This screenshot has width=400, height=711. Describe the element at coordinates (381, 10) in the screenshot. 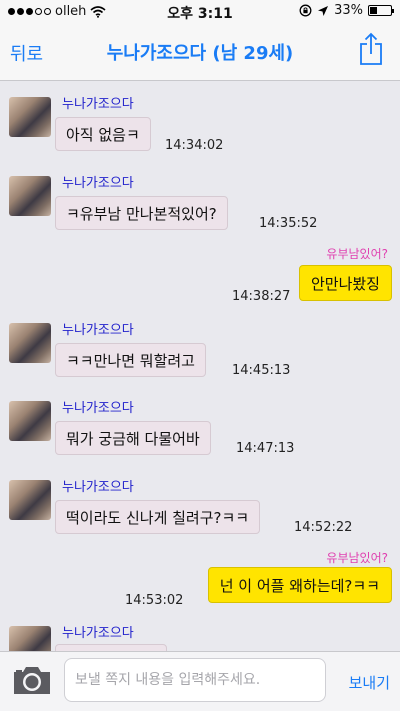

I see `battery-icon` at that location.